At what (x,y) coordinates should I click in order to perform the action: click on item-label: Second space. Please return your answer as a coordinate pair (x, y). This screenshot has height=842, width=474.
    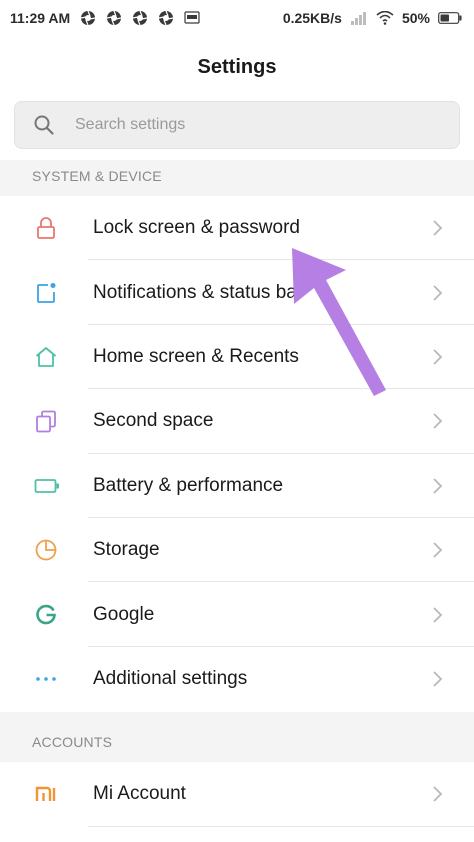
    Looking at the image, I should click on (153, 421).